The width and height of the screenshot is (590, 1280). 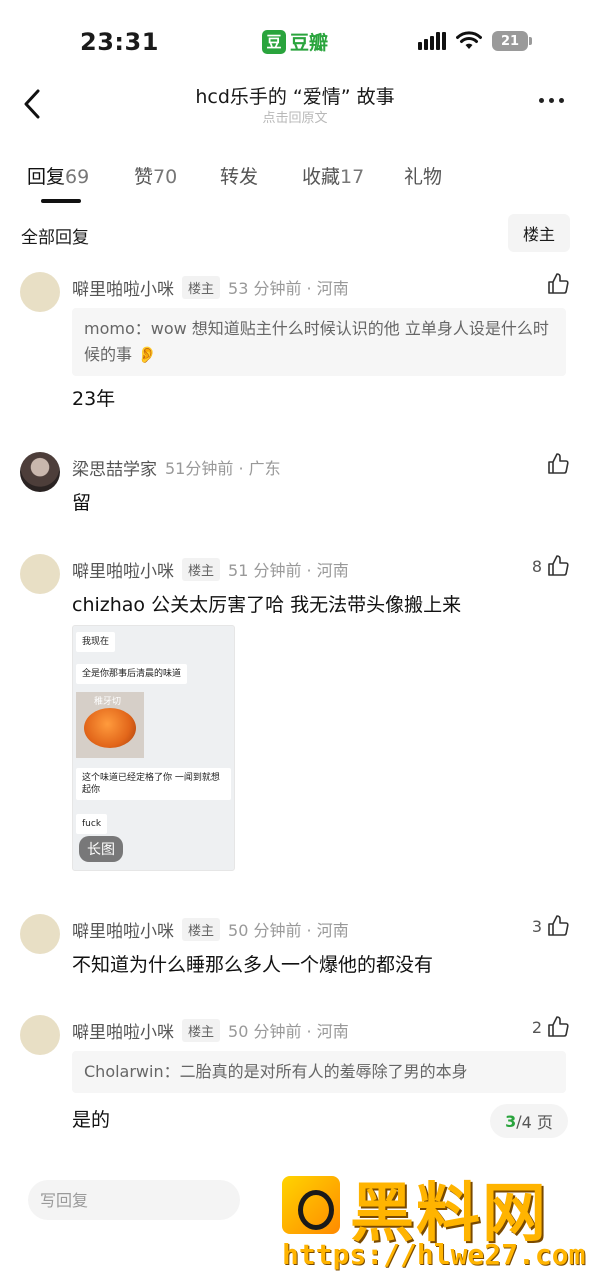 I want to click on quoted-reply: momo：wow 想知道贴主什么时候认识的他 立单身人设是什么时候的事 👂, so click(x=319, y=342).